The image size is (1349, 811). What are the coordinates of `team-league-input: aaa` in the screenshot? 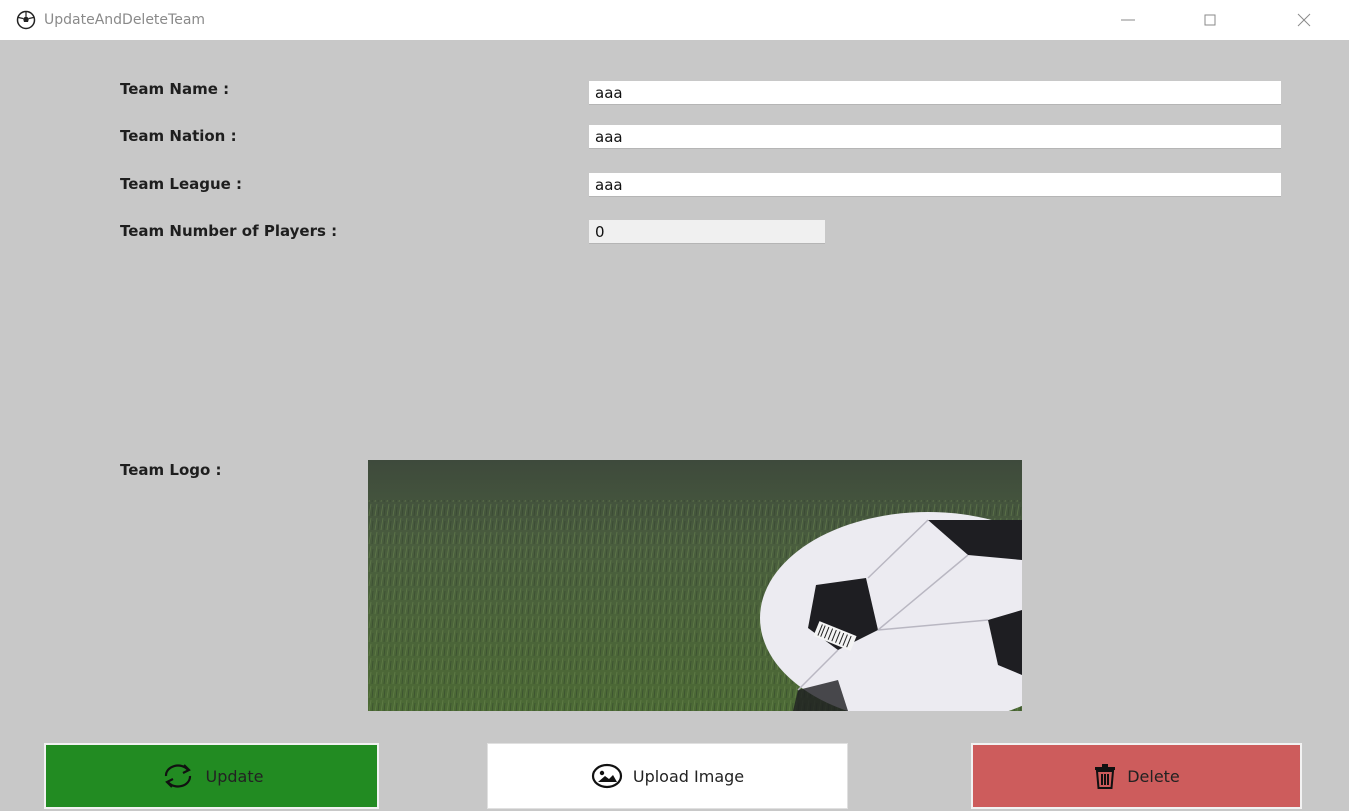 It's located at (935, 185).